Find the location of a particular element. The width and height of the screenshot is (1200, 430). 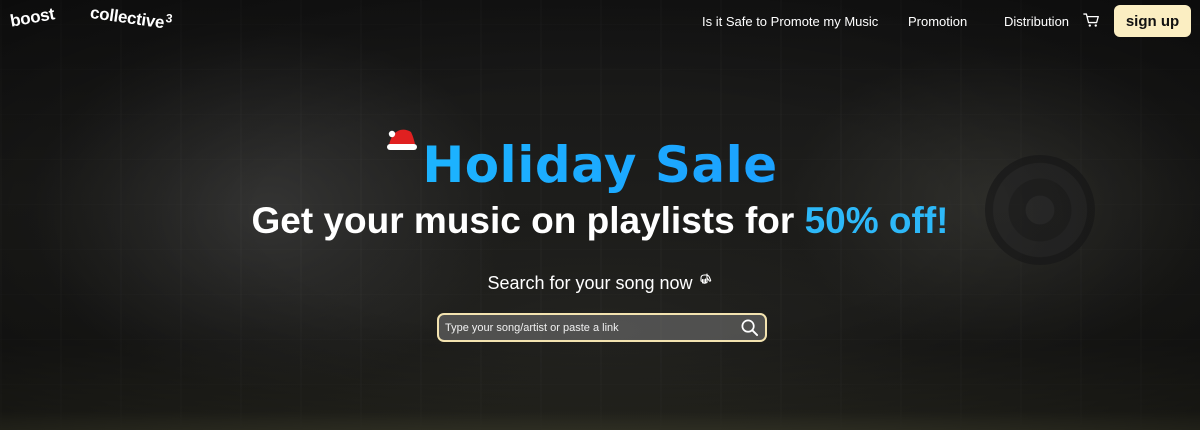

logo-collective: collective3 is located at coordinates (131, 17).